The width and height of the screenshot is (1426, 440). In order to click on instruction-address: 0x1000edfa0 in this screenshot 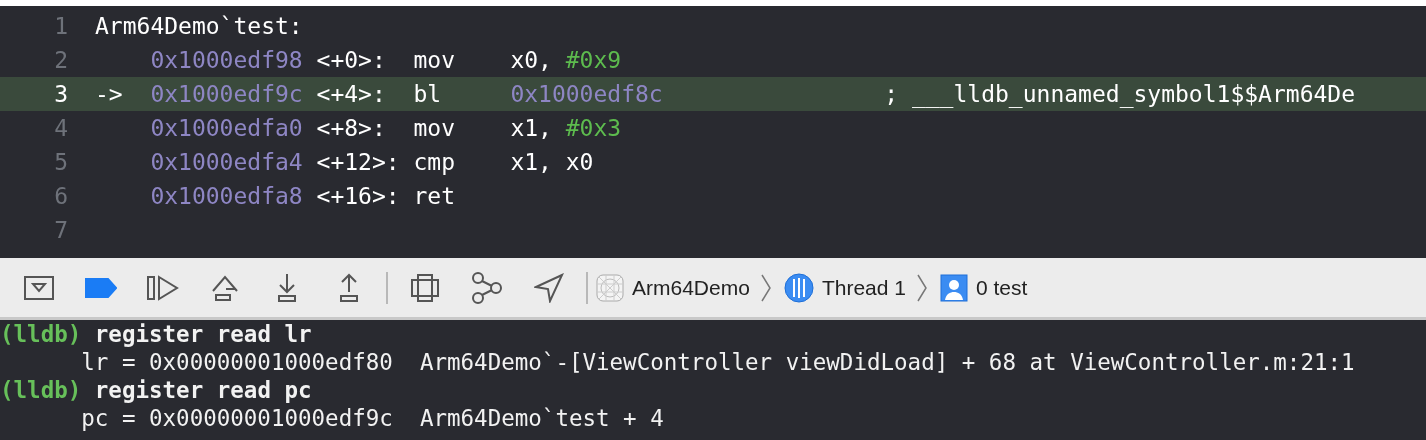, I will do `click(226, 128)`.